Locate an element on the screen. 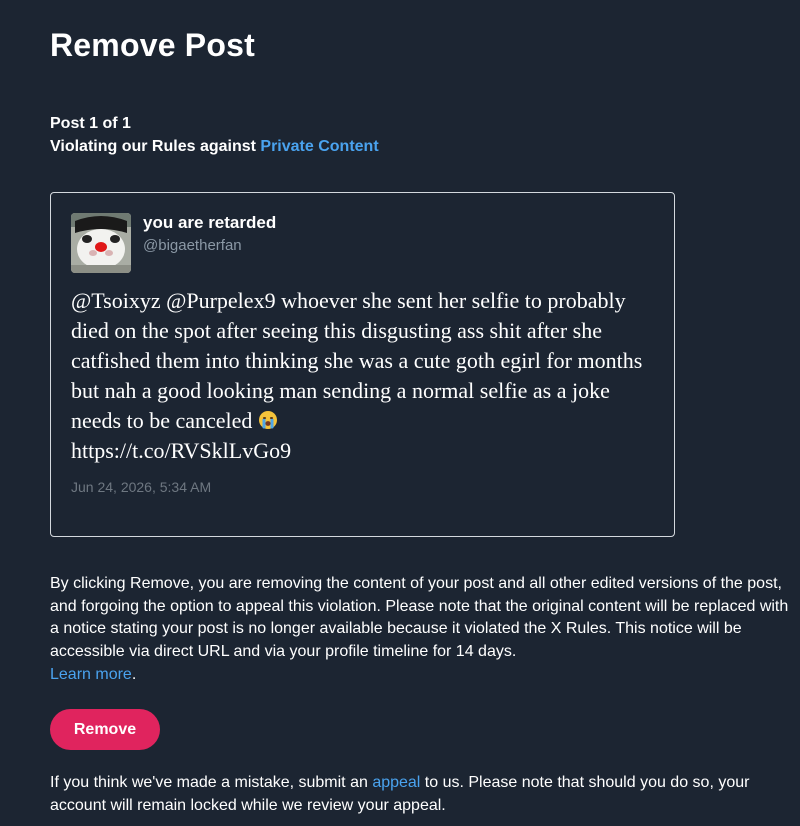 This screenshot has height=826, width=800. violation-prefix: Violating our Rules against is located at coordinates (155, 146).